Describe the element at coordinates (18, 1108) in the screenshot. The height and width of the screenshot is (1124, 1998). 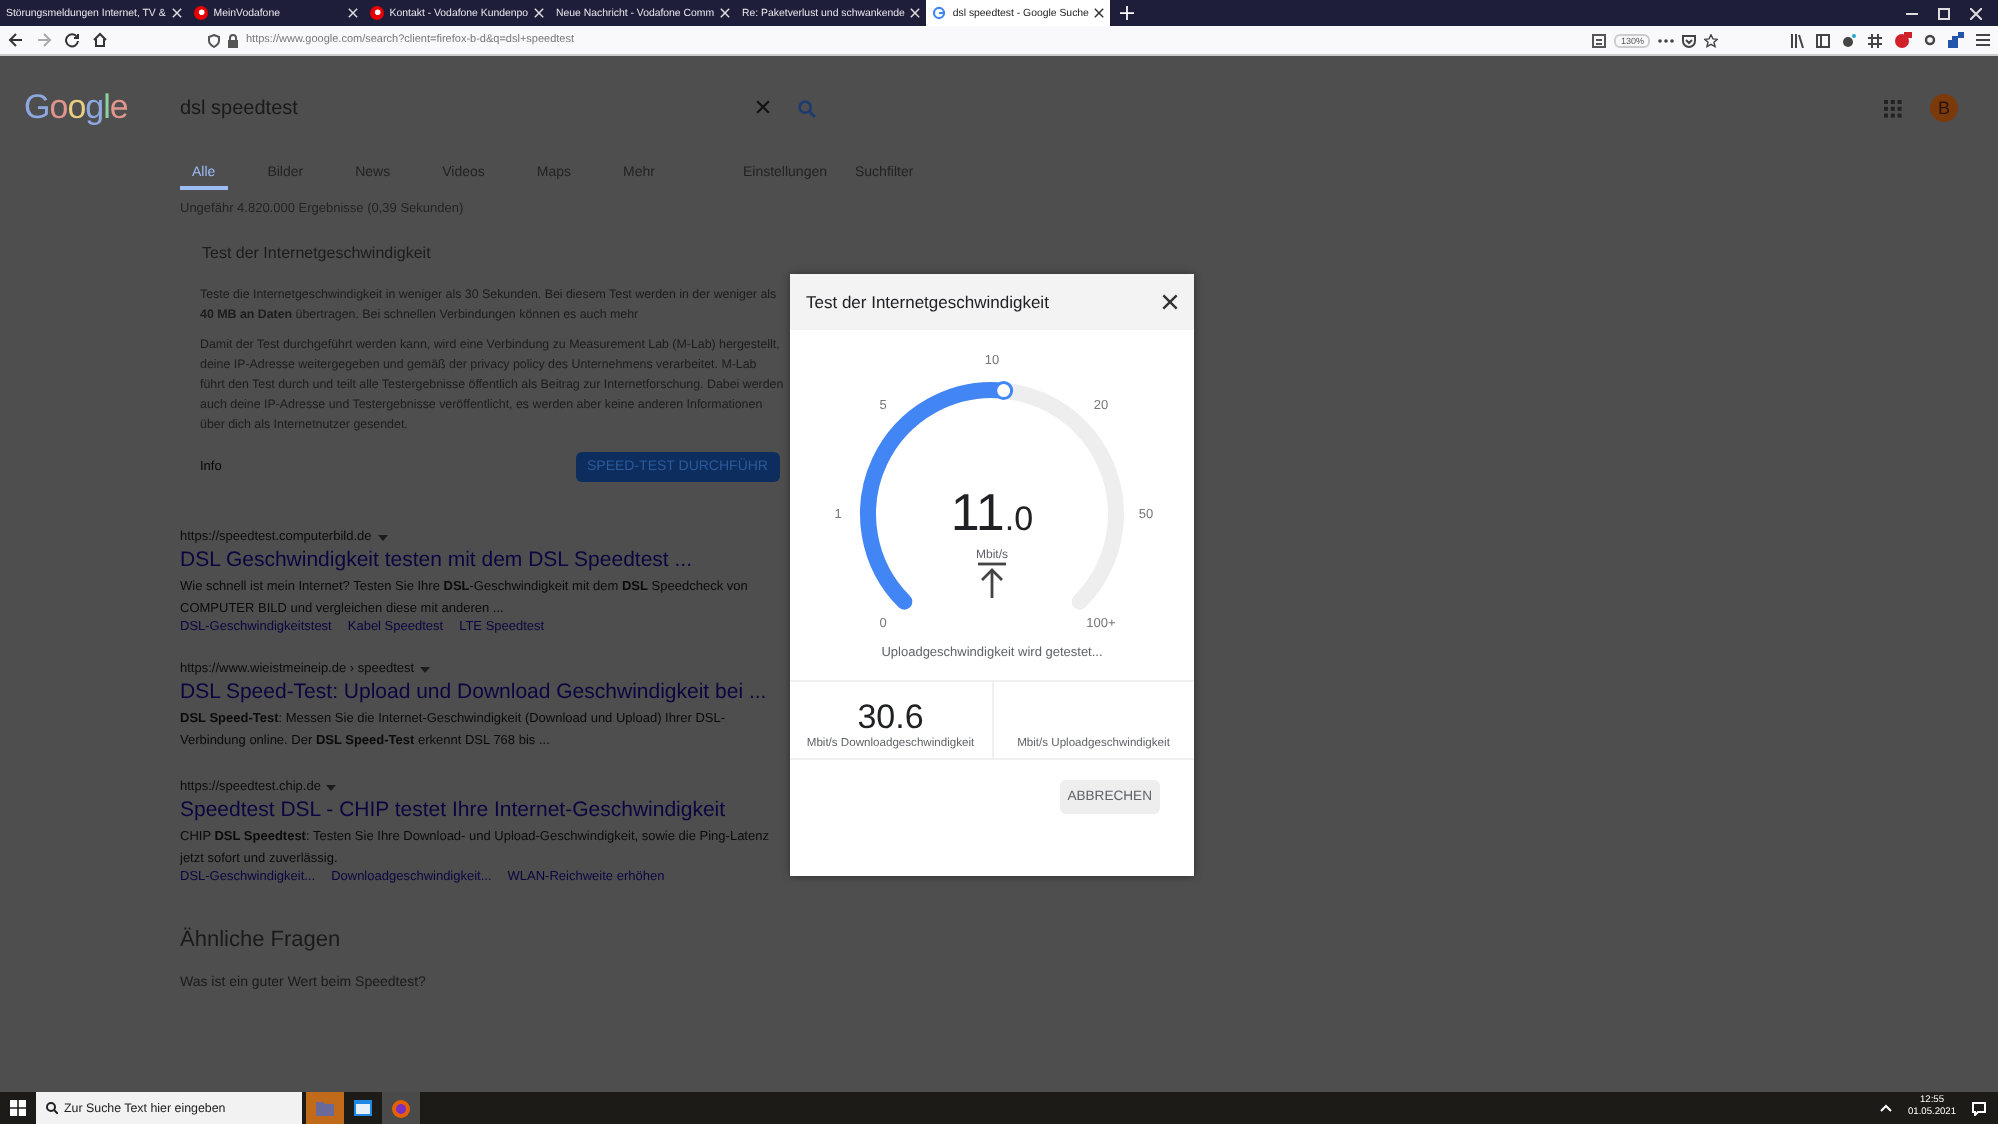
I see `windows-start-icon` at that location.